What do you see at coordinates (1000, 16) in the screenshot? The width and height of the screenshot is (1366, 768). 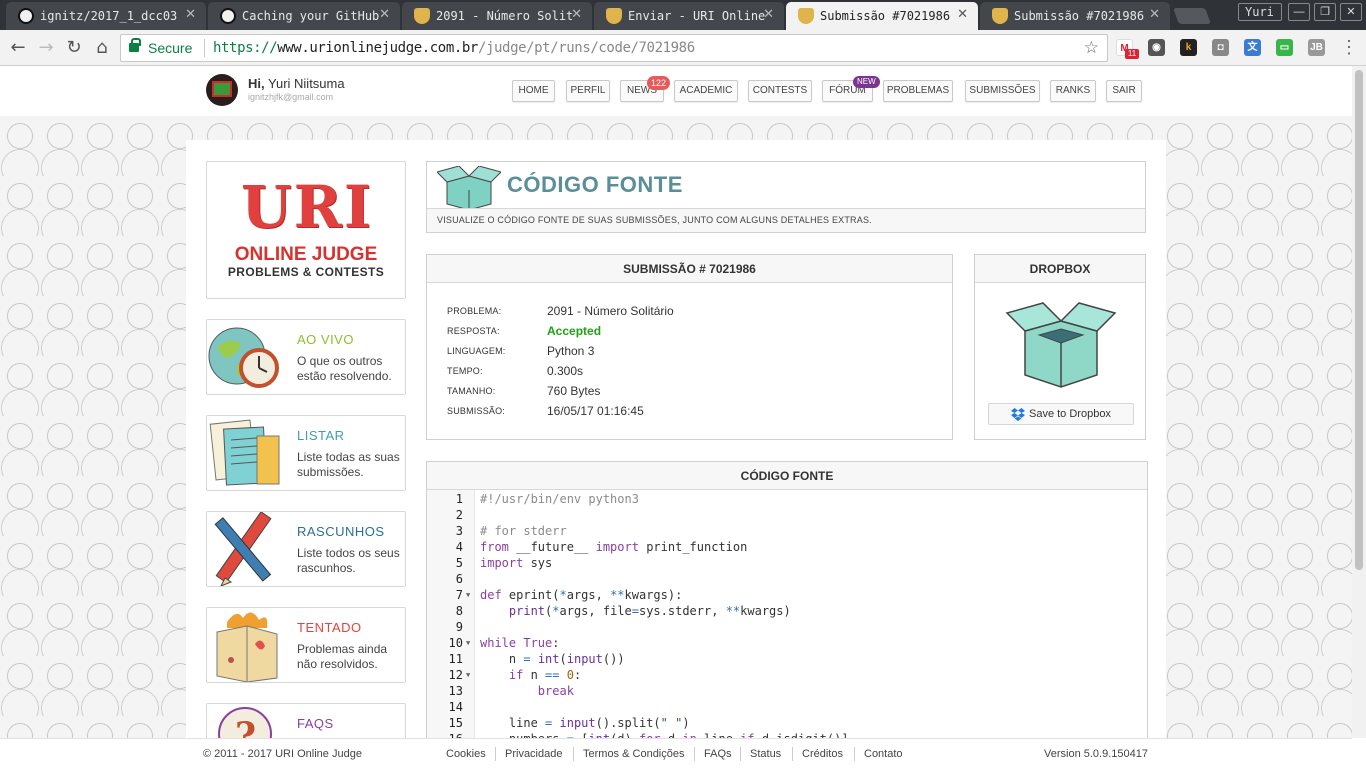 I see `uri-trophy-icon` at bounding box center [1000, 16].